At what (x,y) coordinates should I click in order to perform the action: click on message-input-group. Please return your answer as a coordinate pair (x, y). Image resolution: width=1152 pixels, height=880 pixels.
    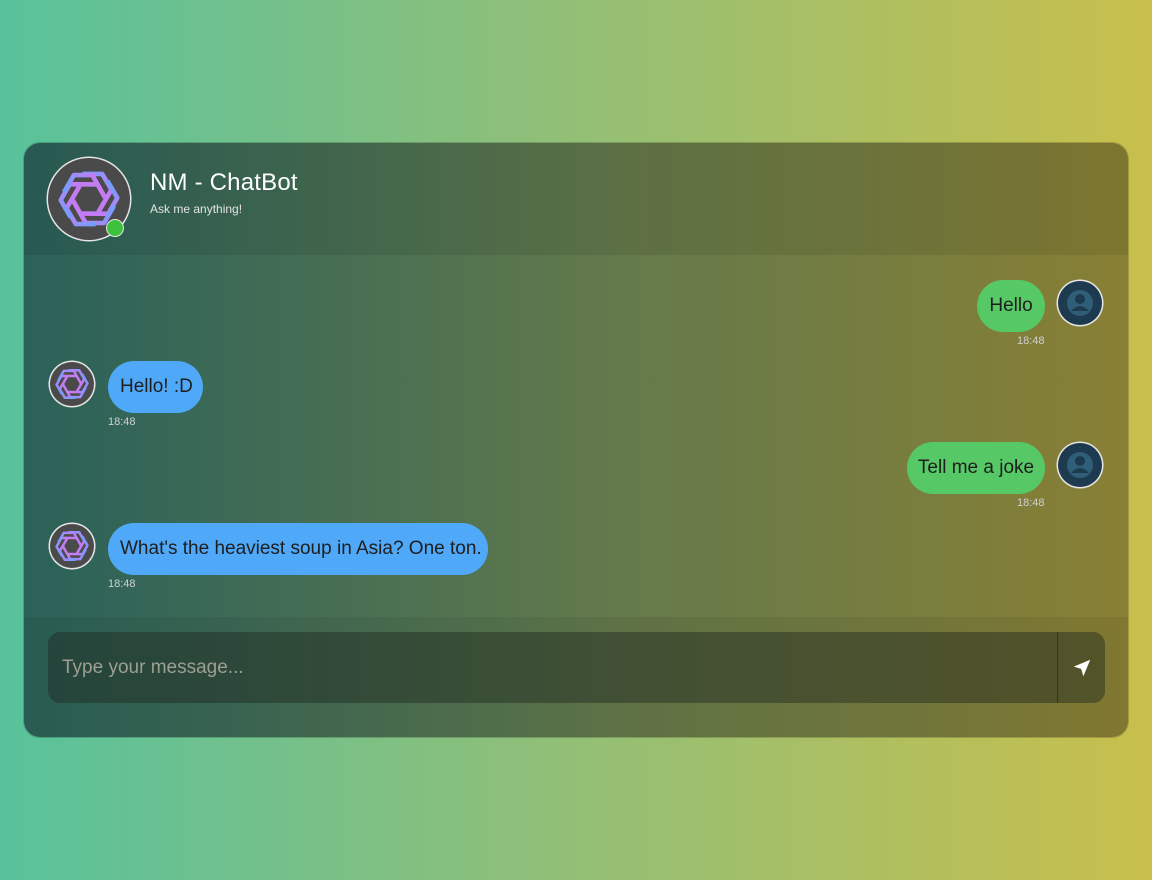
    Looking at the image, I should click on (576, 667).